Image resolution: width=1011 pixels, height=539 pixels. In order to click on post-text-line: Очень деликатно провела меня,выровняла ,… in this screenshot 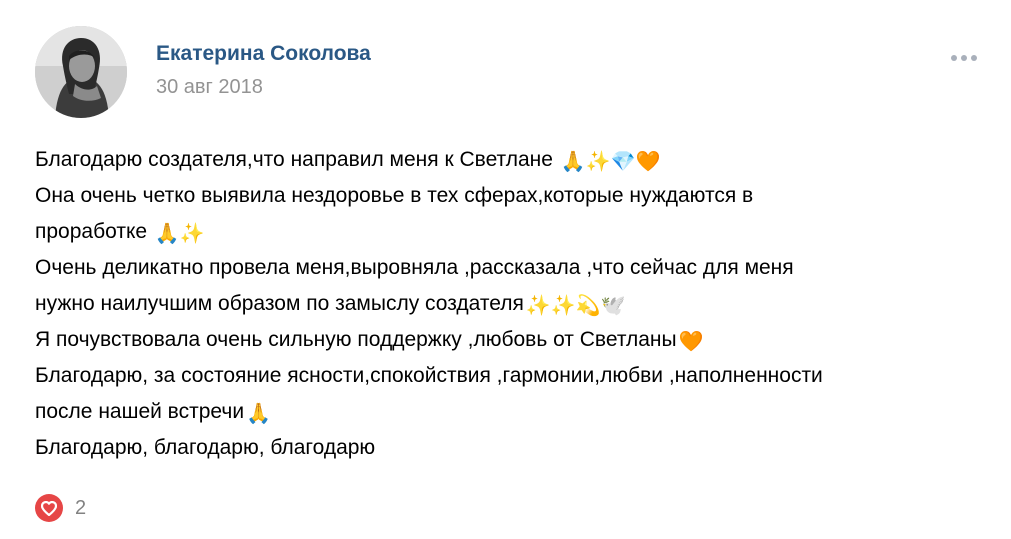, I will do `click(510, 268)`.